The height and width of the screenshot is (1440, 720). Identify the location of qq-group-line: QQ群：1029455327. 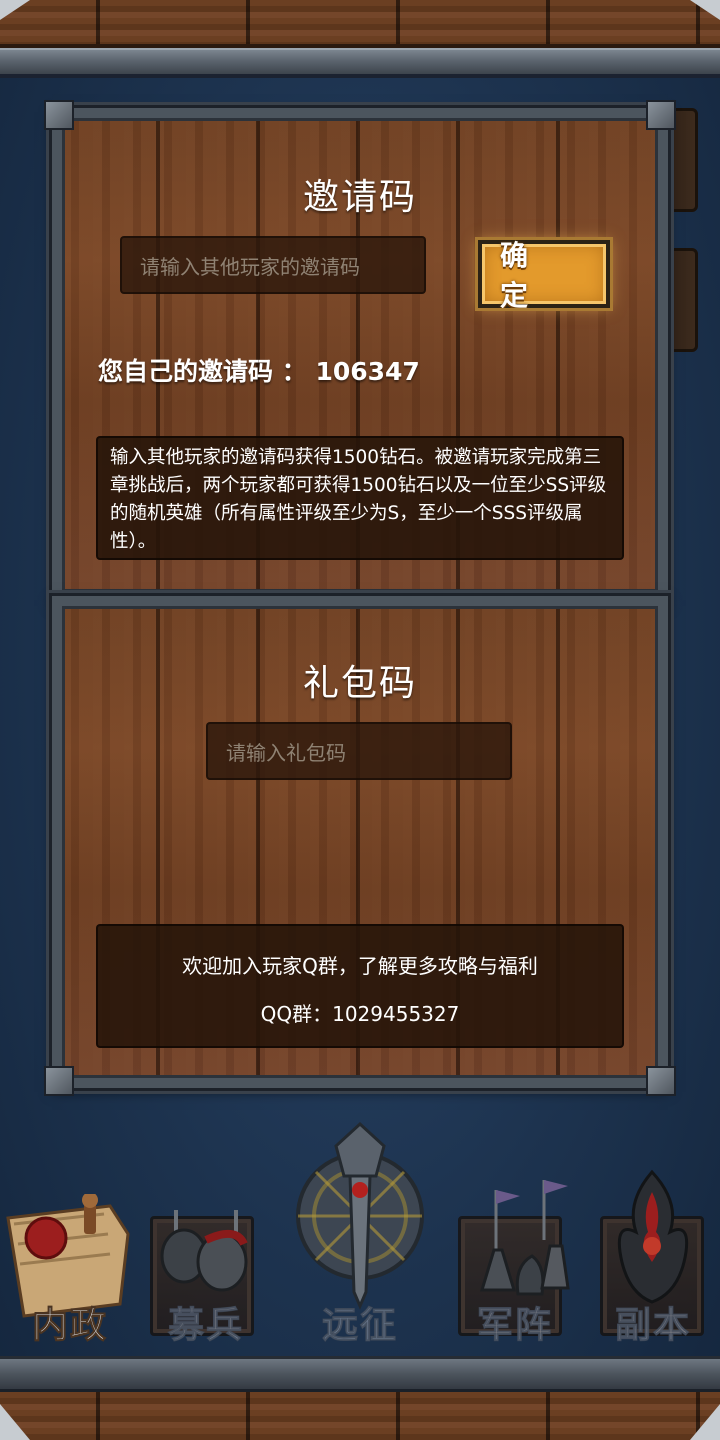
(360, 1012).